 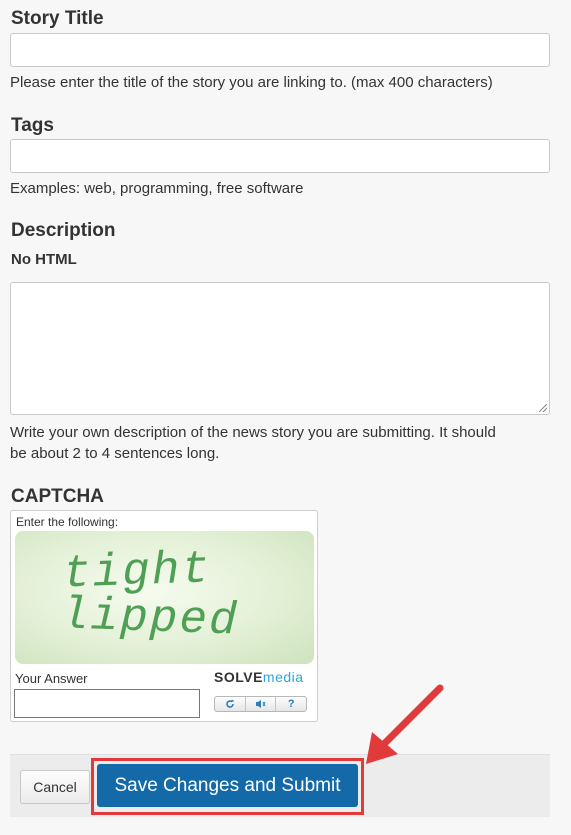 What do you see at coordinates (227, 785) in the screenshot?
I see `save-changes-and-submit-button: Save Changes and Submit` at bounding box center [227, 785].